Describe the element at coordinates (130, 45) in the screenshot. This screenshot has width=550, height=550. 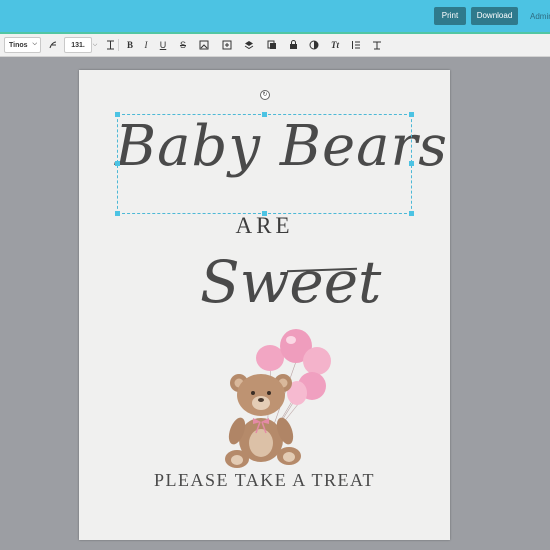
I see `bold-button: B` at that location.